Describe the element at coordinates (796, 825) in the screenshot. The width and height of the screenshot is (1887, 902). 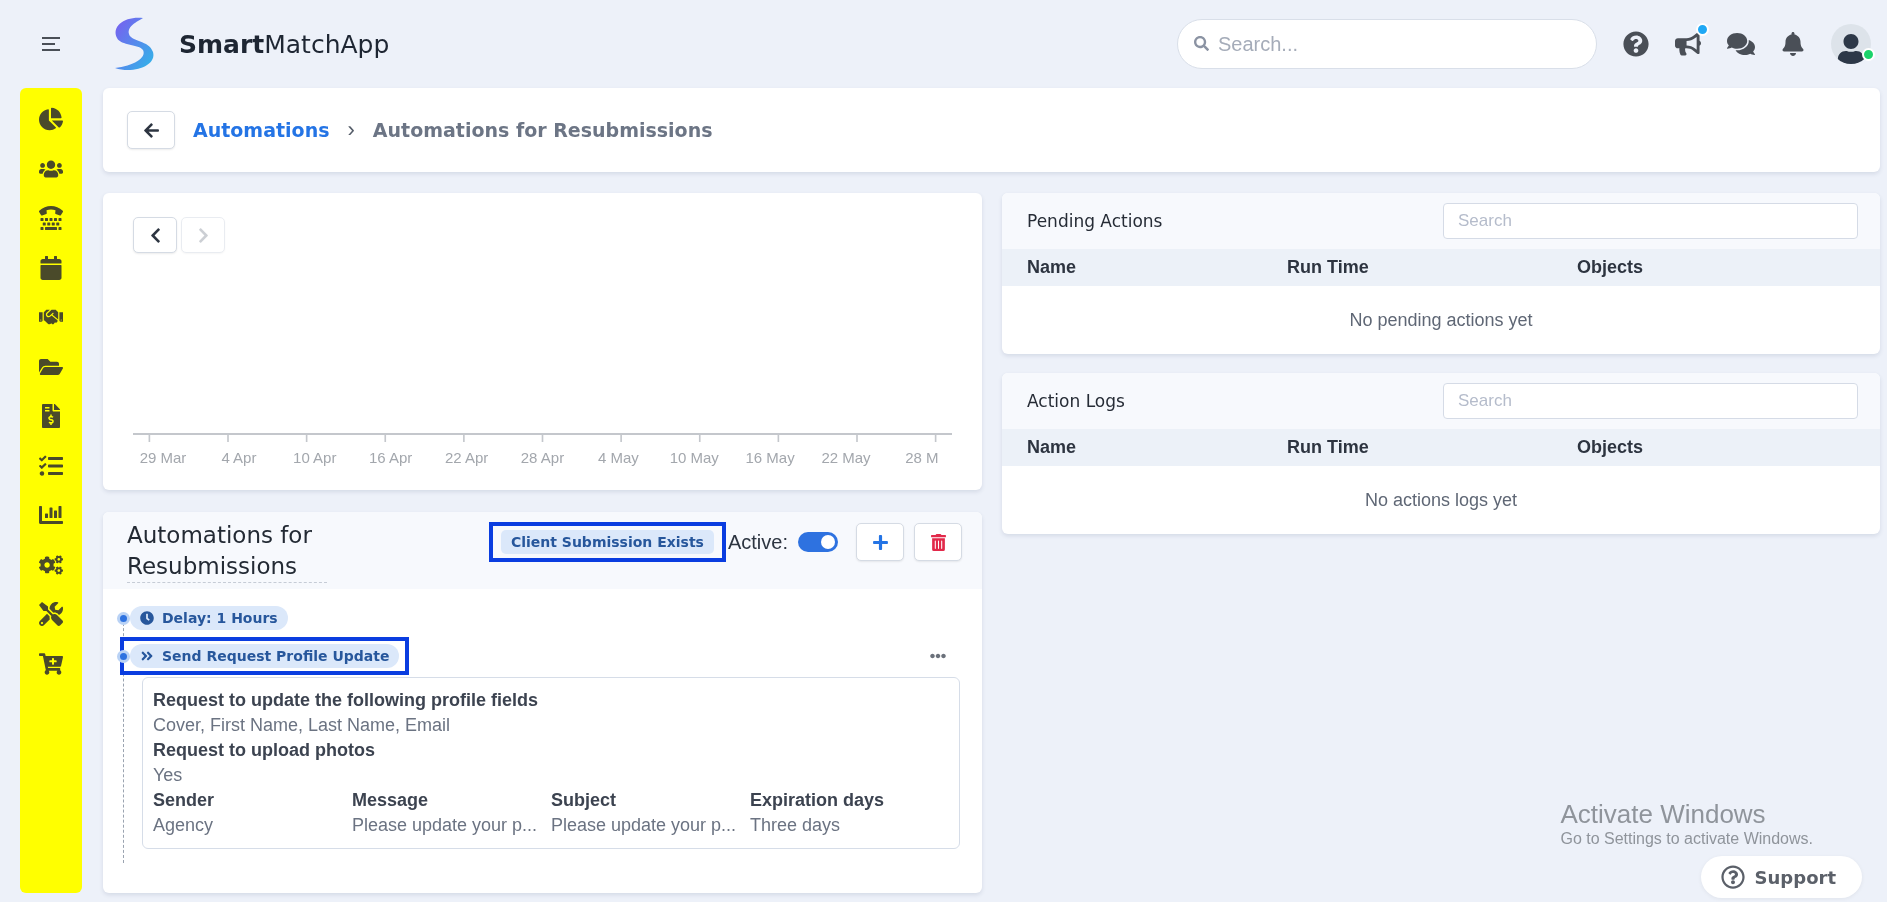
I see `field-value: Three days` at that location.